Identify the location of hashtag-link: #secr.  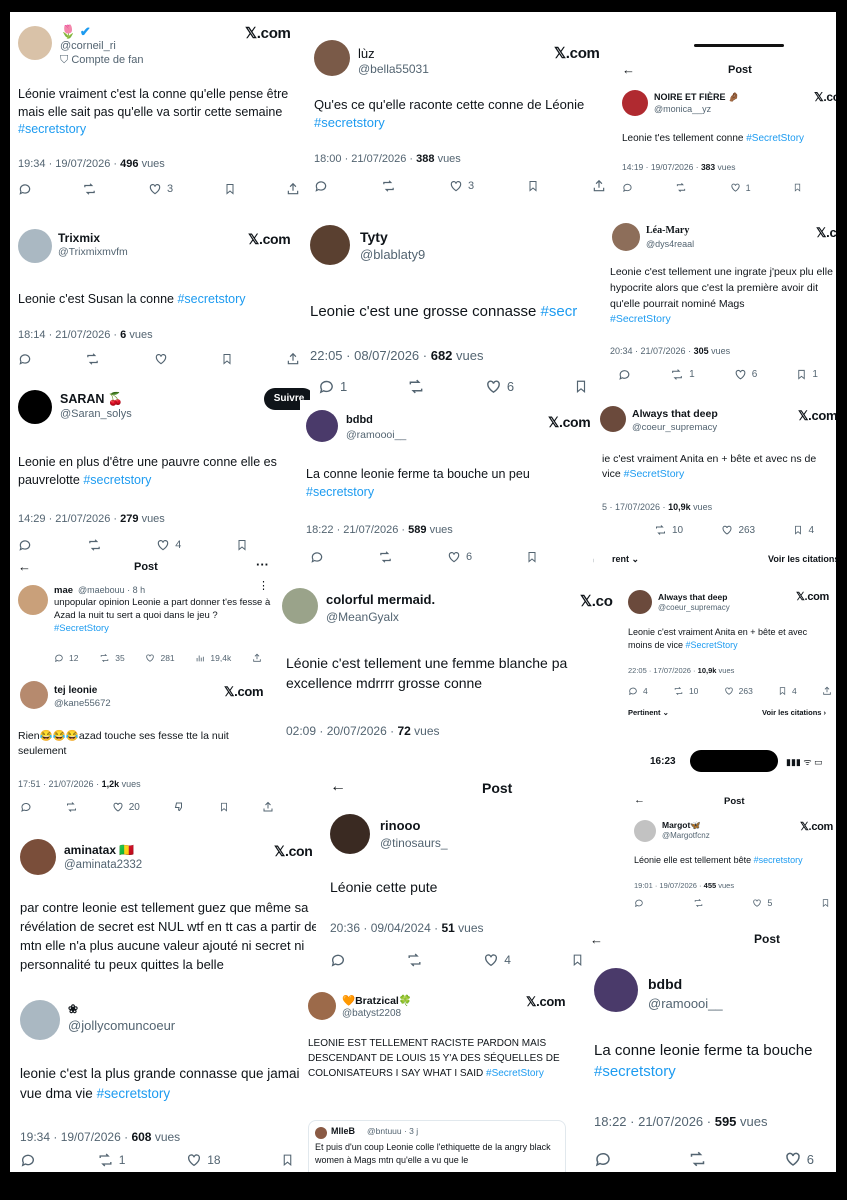
(559, 311).